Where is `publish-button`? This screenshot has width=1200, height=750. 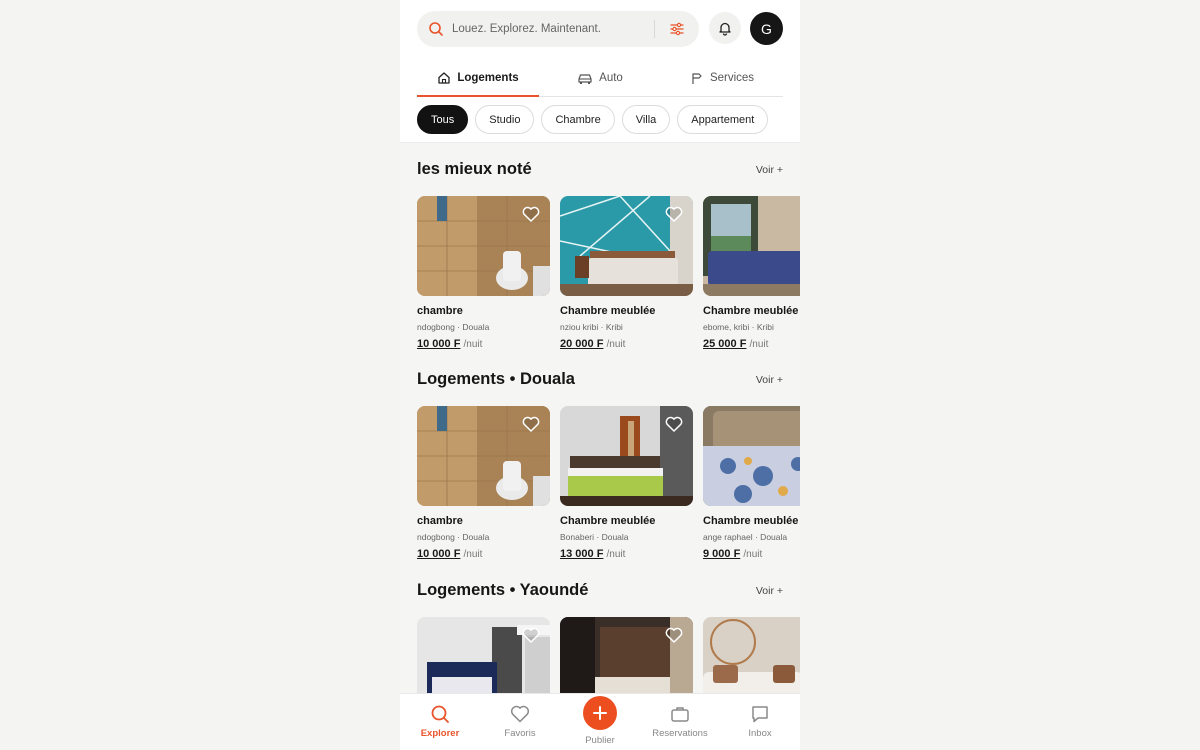 publish-button is located at coordinates (600, 713).